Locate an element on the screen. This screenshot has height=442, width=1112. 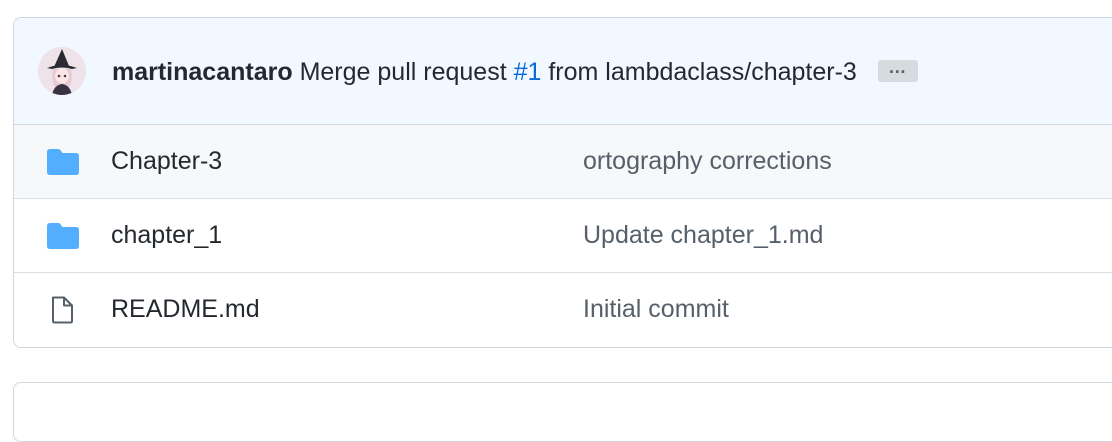
file-commit-message: Update chapter_1.md is located at coordinates (703, 235).